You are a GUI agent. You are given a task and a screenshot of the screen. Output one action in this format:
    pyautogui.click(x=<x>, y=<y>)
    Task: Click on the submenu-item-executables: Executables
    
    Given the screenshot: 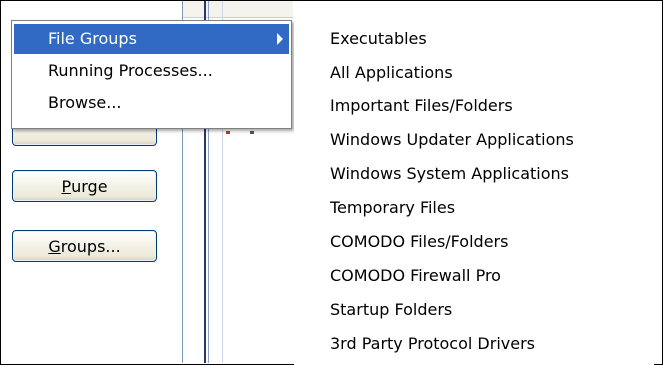 What is the action you would take?
    pyautogui.click(x=378, y=39)
    